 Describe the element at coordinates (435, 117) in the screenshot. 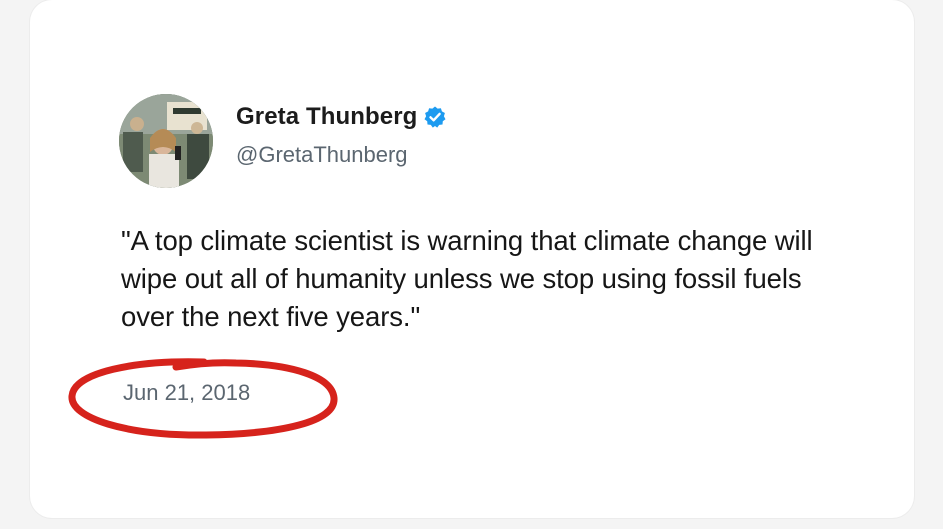

I see `verified-badge-icon` at that location.